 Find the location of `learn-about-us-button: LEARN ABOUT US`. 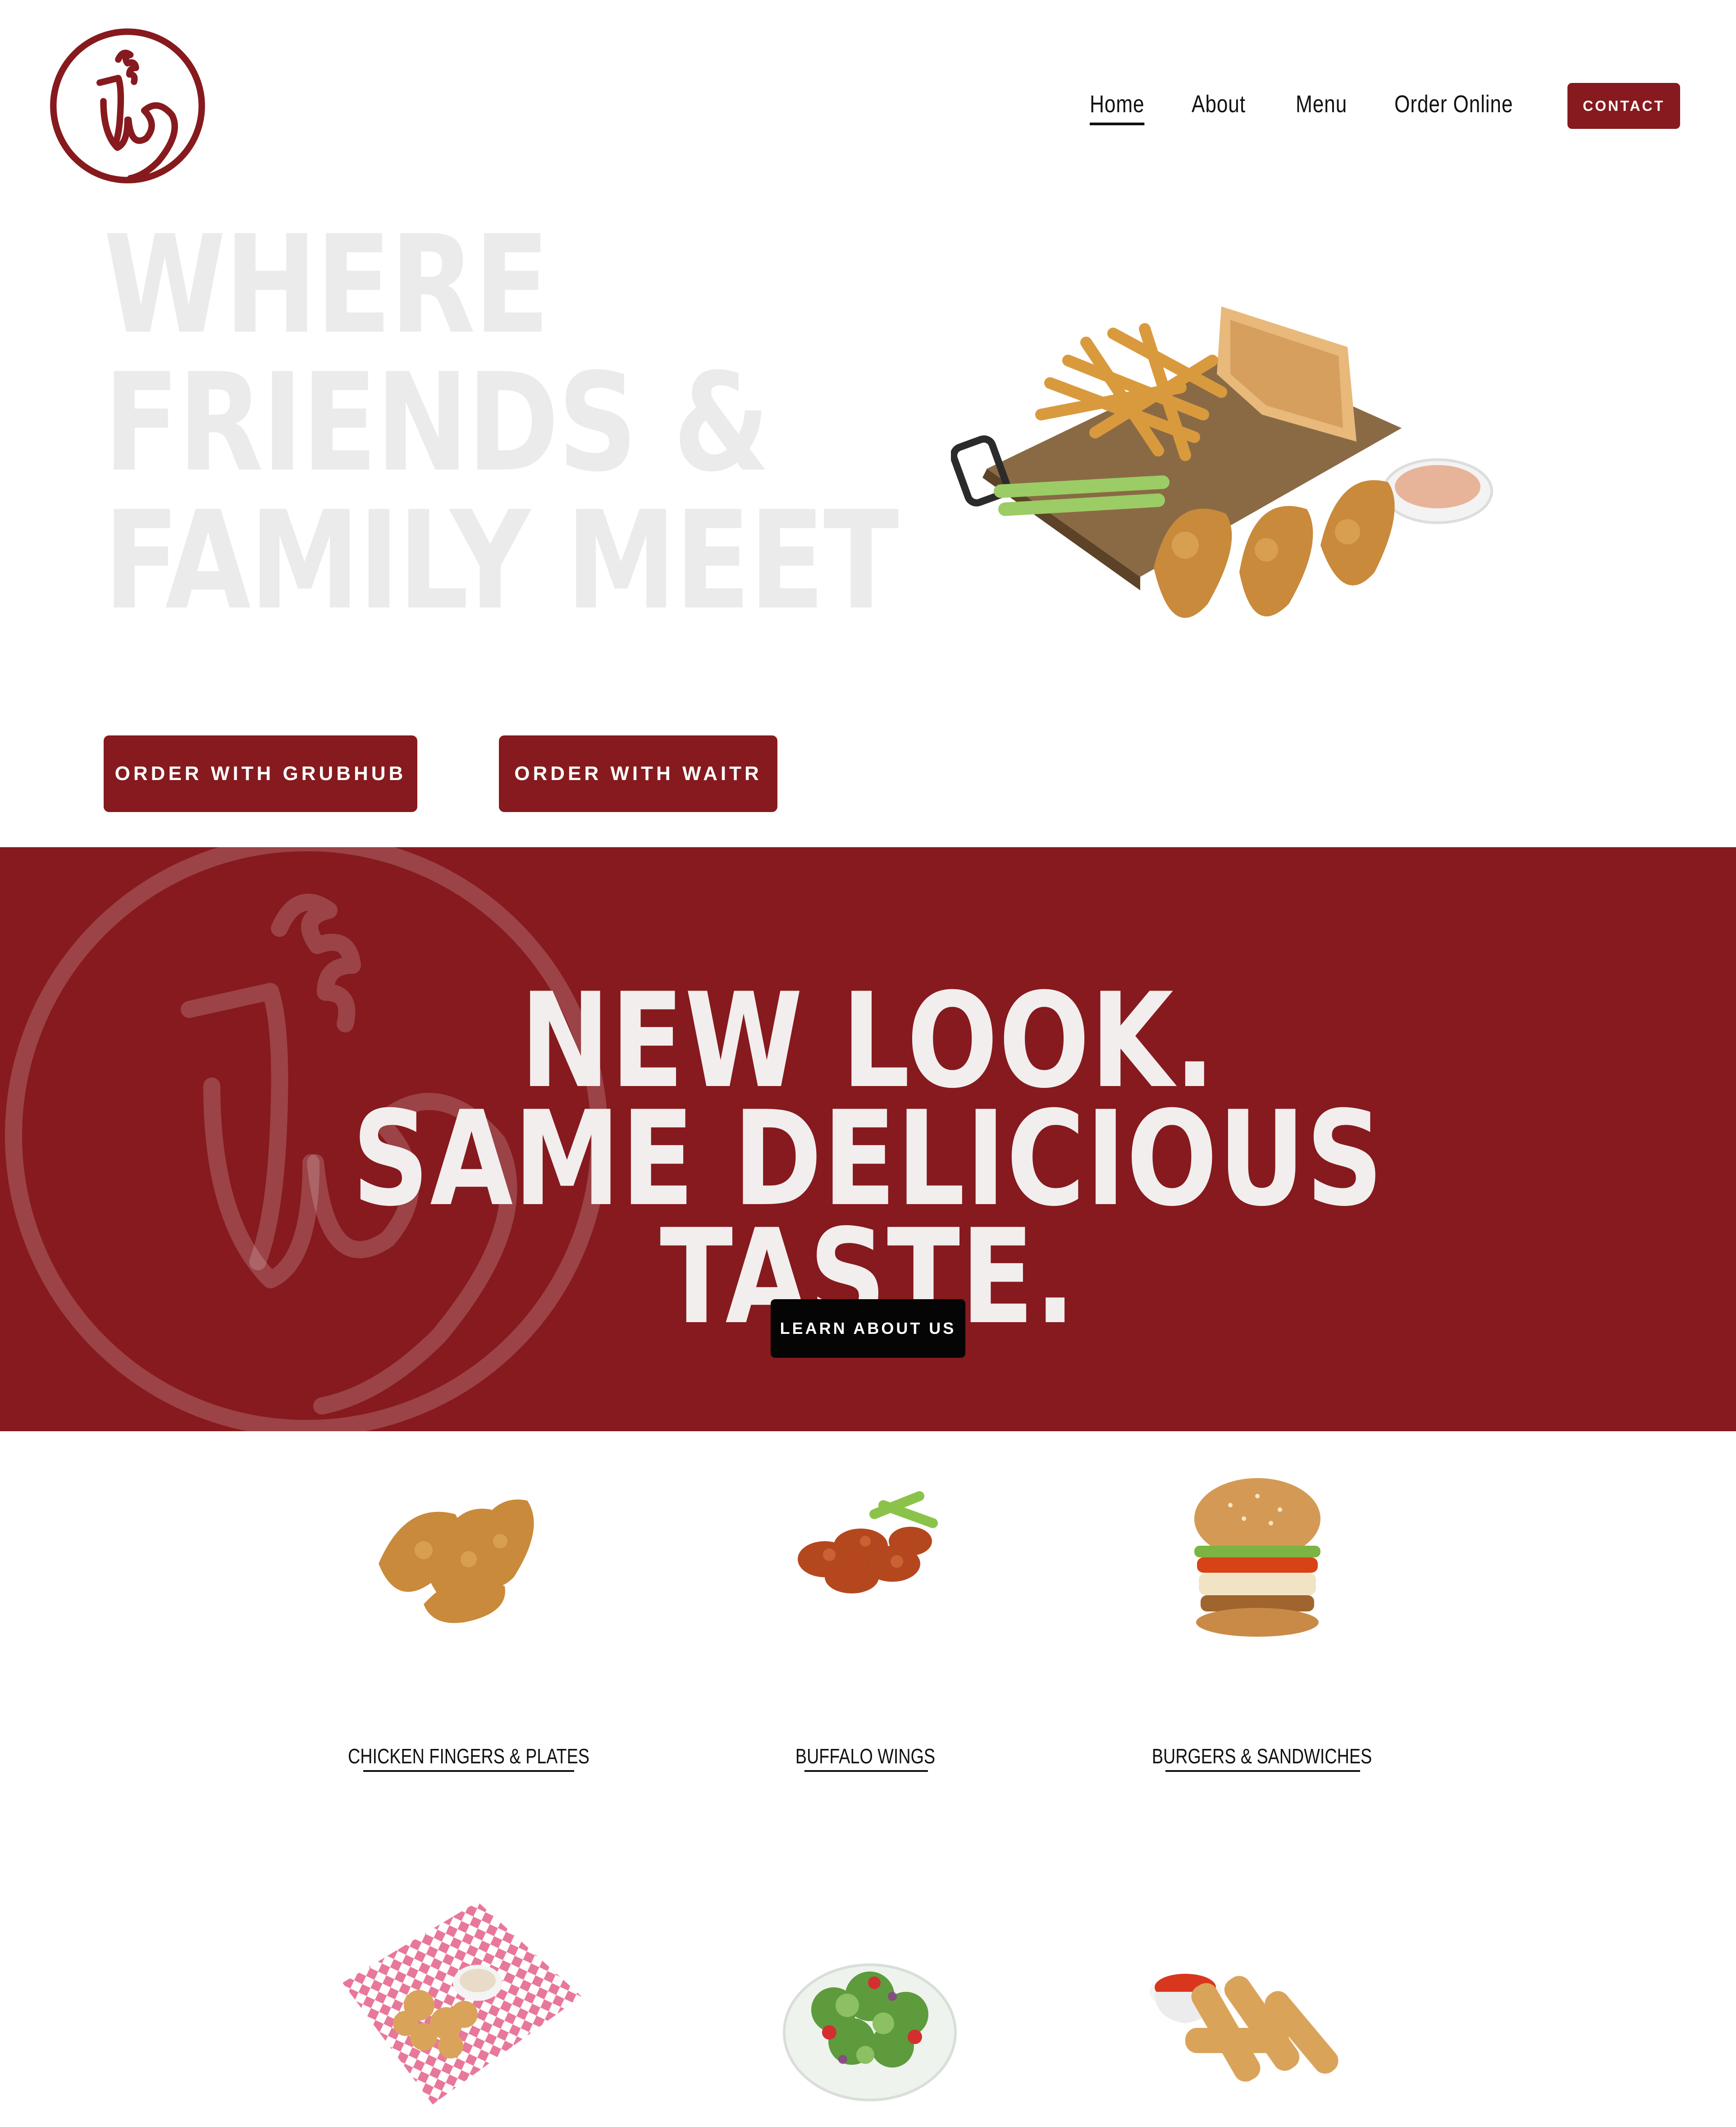

learn-about-us-button: LEARN ABOUT US is located at coordinates (868, 1328).